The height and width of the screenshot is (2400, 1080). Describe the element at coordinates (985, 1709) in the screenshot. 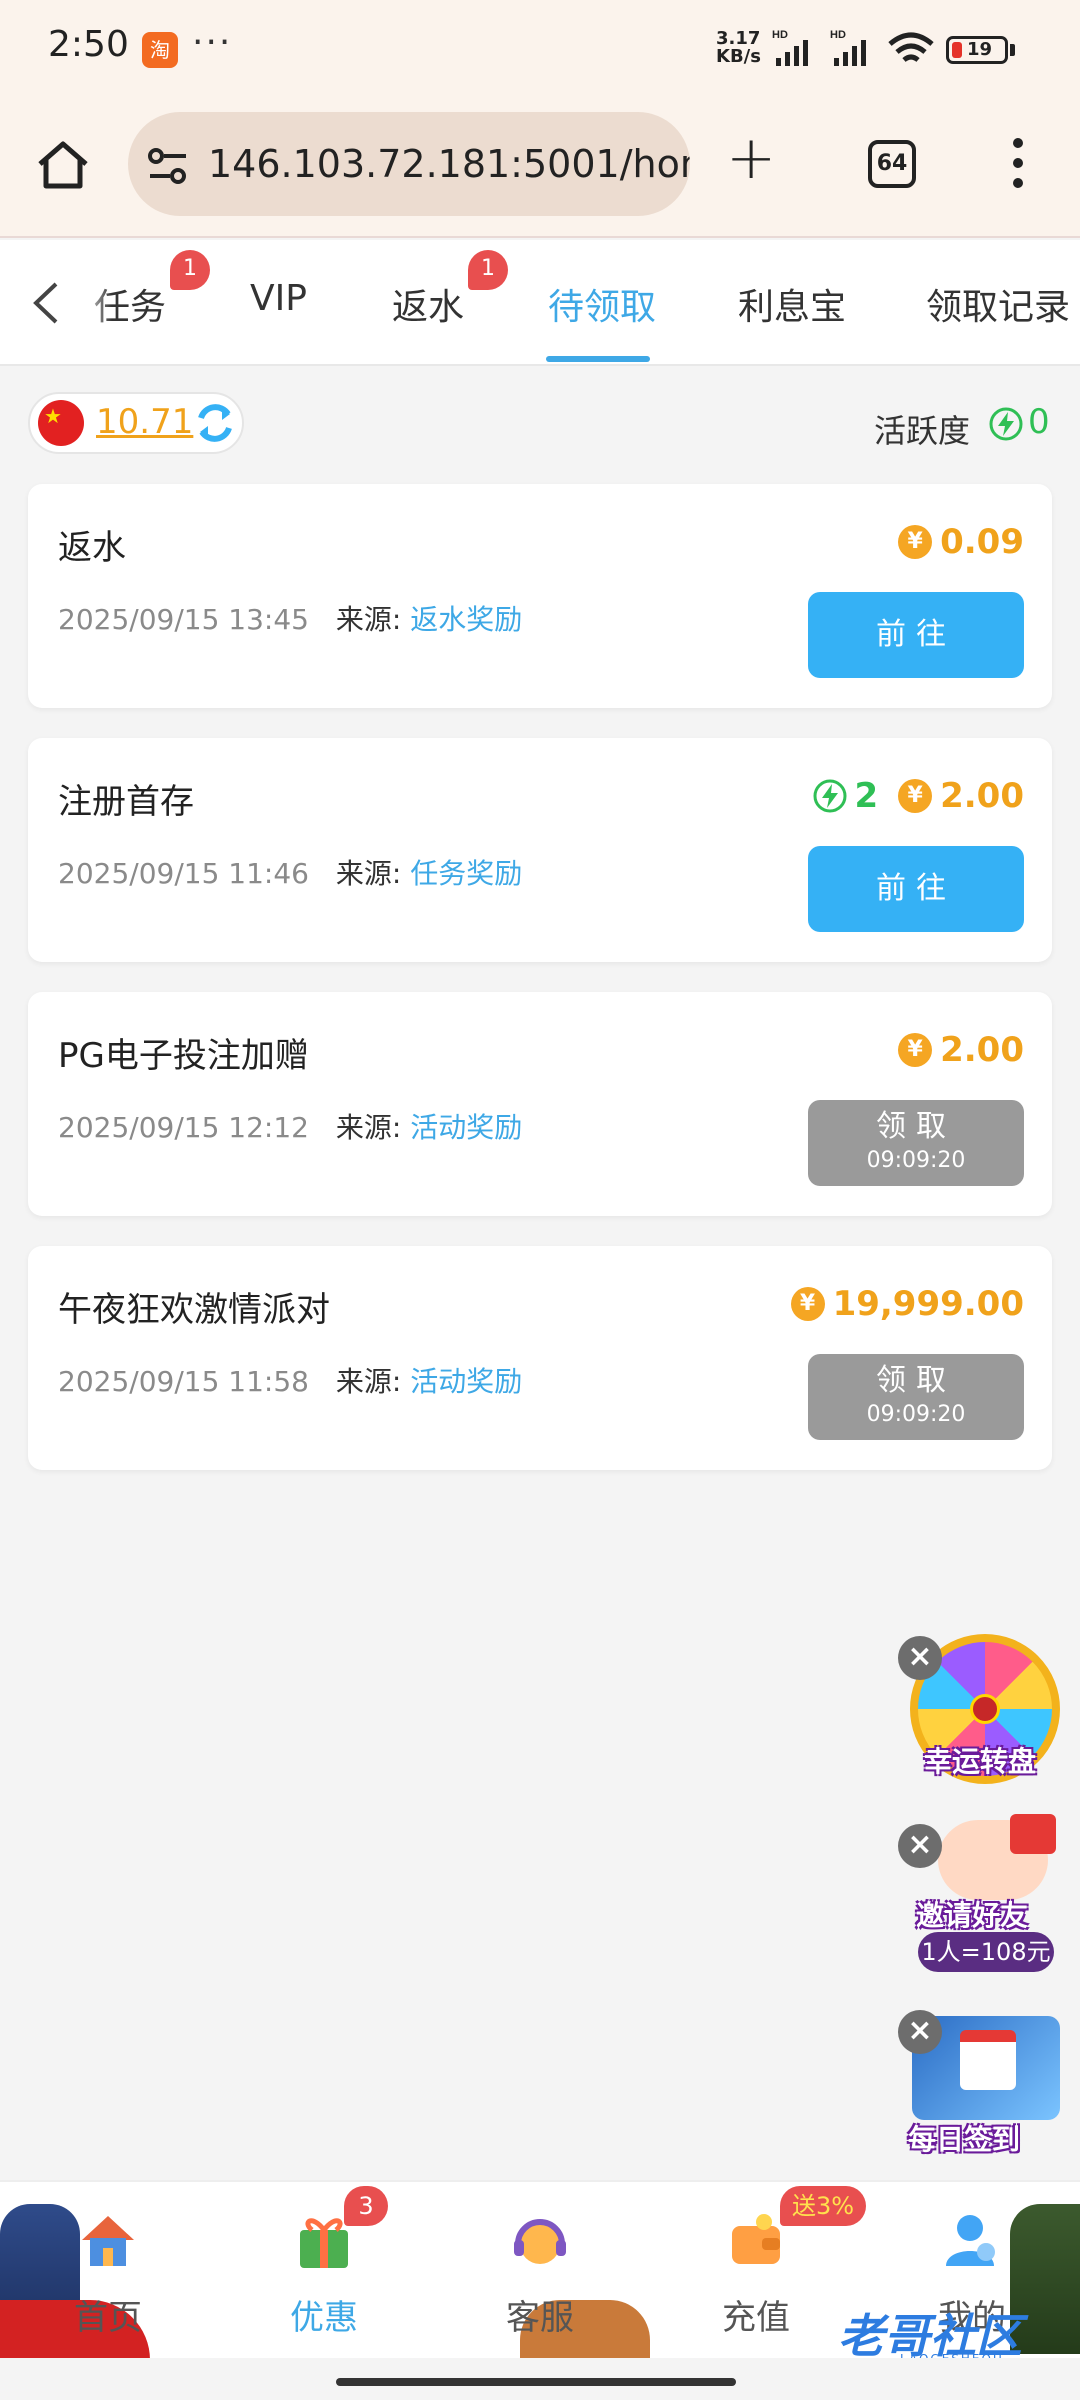

I see `wheel-center` at that location.